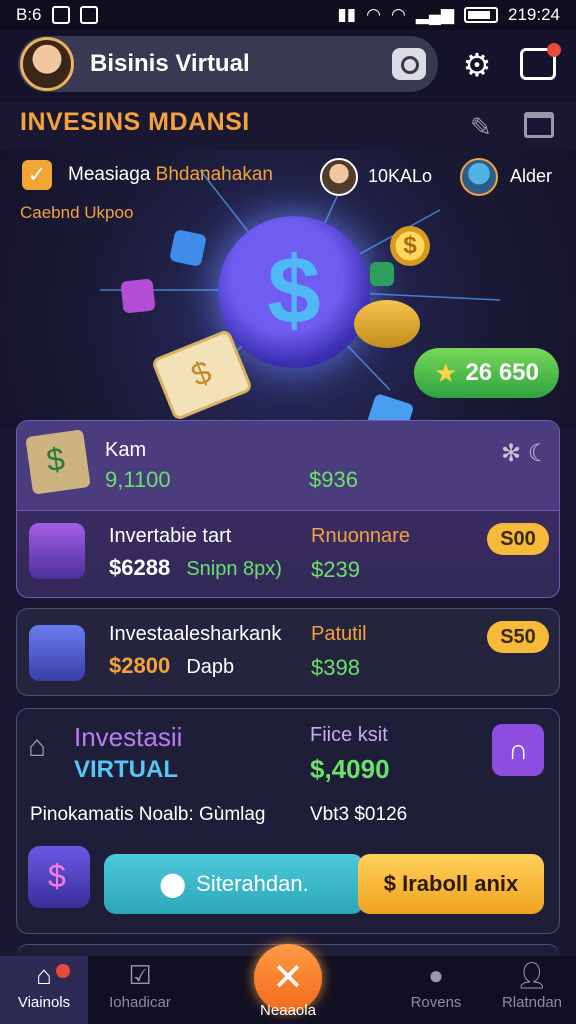 This screenshot has width=576, height=1024. Describe the element at coordinates (339, 634) in the screenshot. I see `inv-row-2-right-label: Patutil` at that location.